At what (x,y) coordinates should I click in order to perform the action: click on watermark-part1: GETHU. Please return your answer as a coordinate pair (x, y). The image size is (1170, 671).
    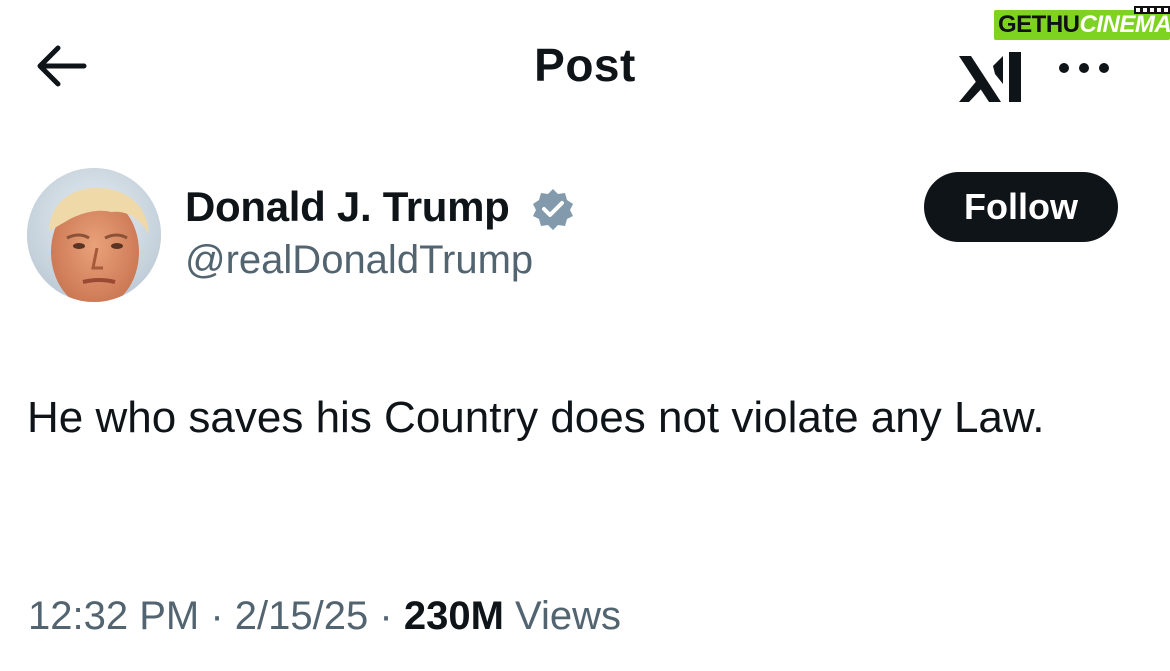
    Looking at the image, I should click on (1039, 24).